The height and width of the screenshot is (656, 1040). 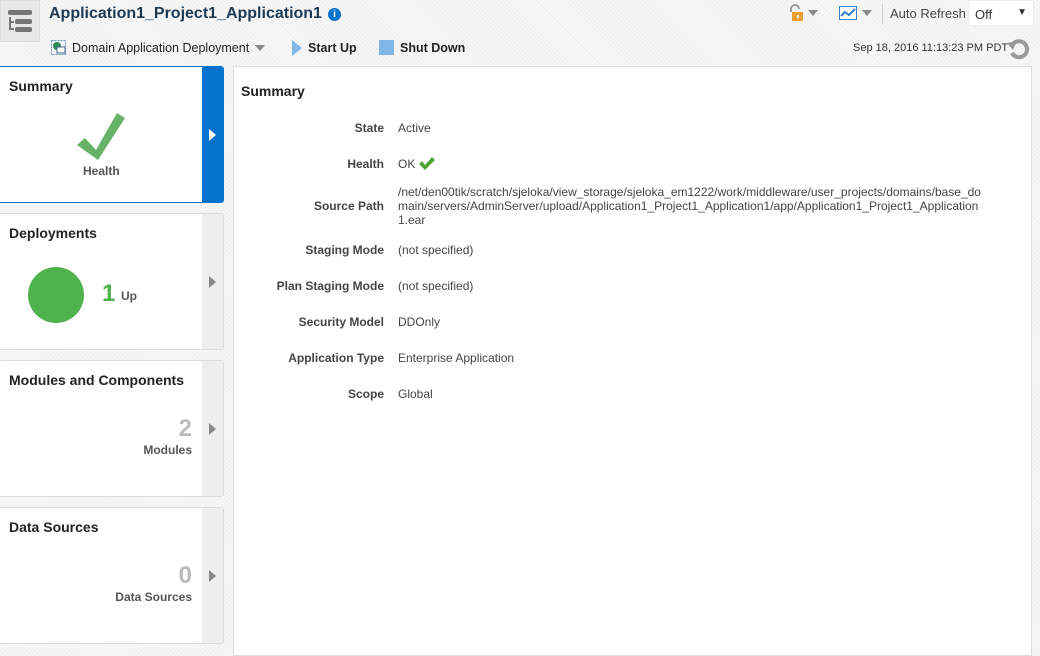 I want to click on up-label: Up, so click(x=129, y=296).